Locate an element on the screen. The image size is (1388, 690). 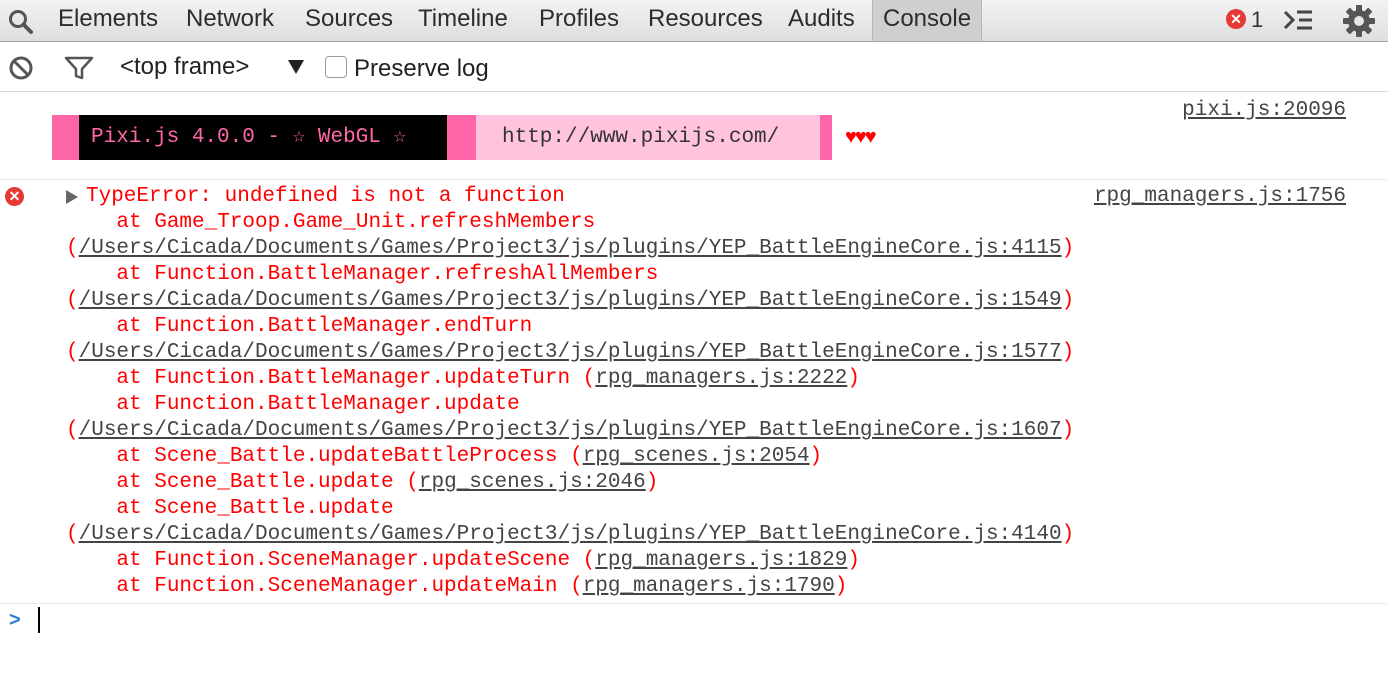
stack-frame-link: rpg_scenes.js:2046 is located at coordinates (532, 482).